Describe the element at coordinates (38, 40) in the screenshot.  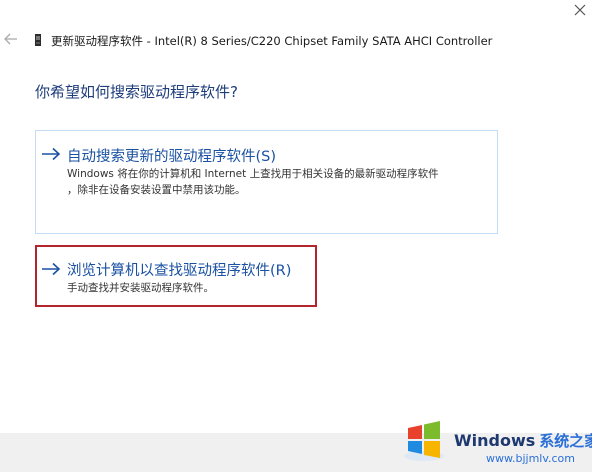
I see `device-chip-icon` at that location.